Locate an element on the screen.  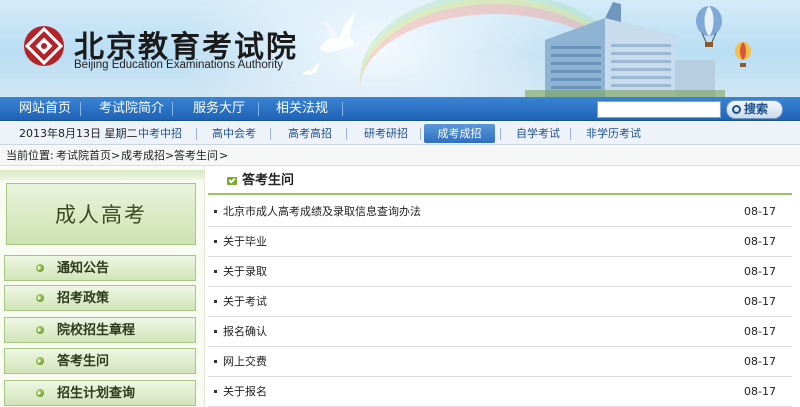
article-row: 关于录取 08-17 is located at coordinates (500, 272).